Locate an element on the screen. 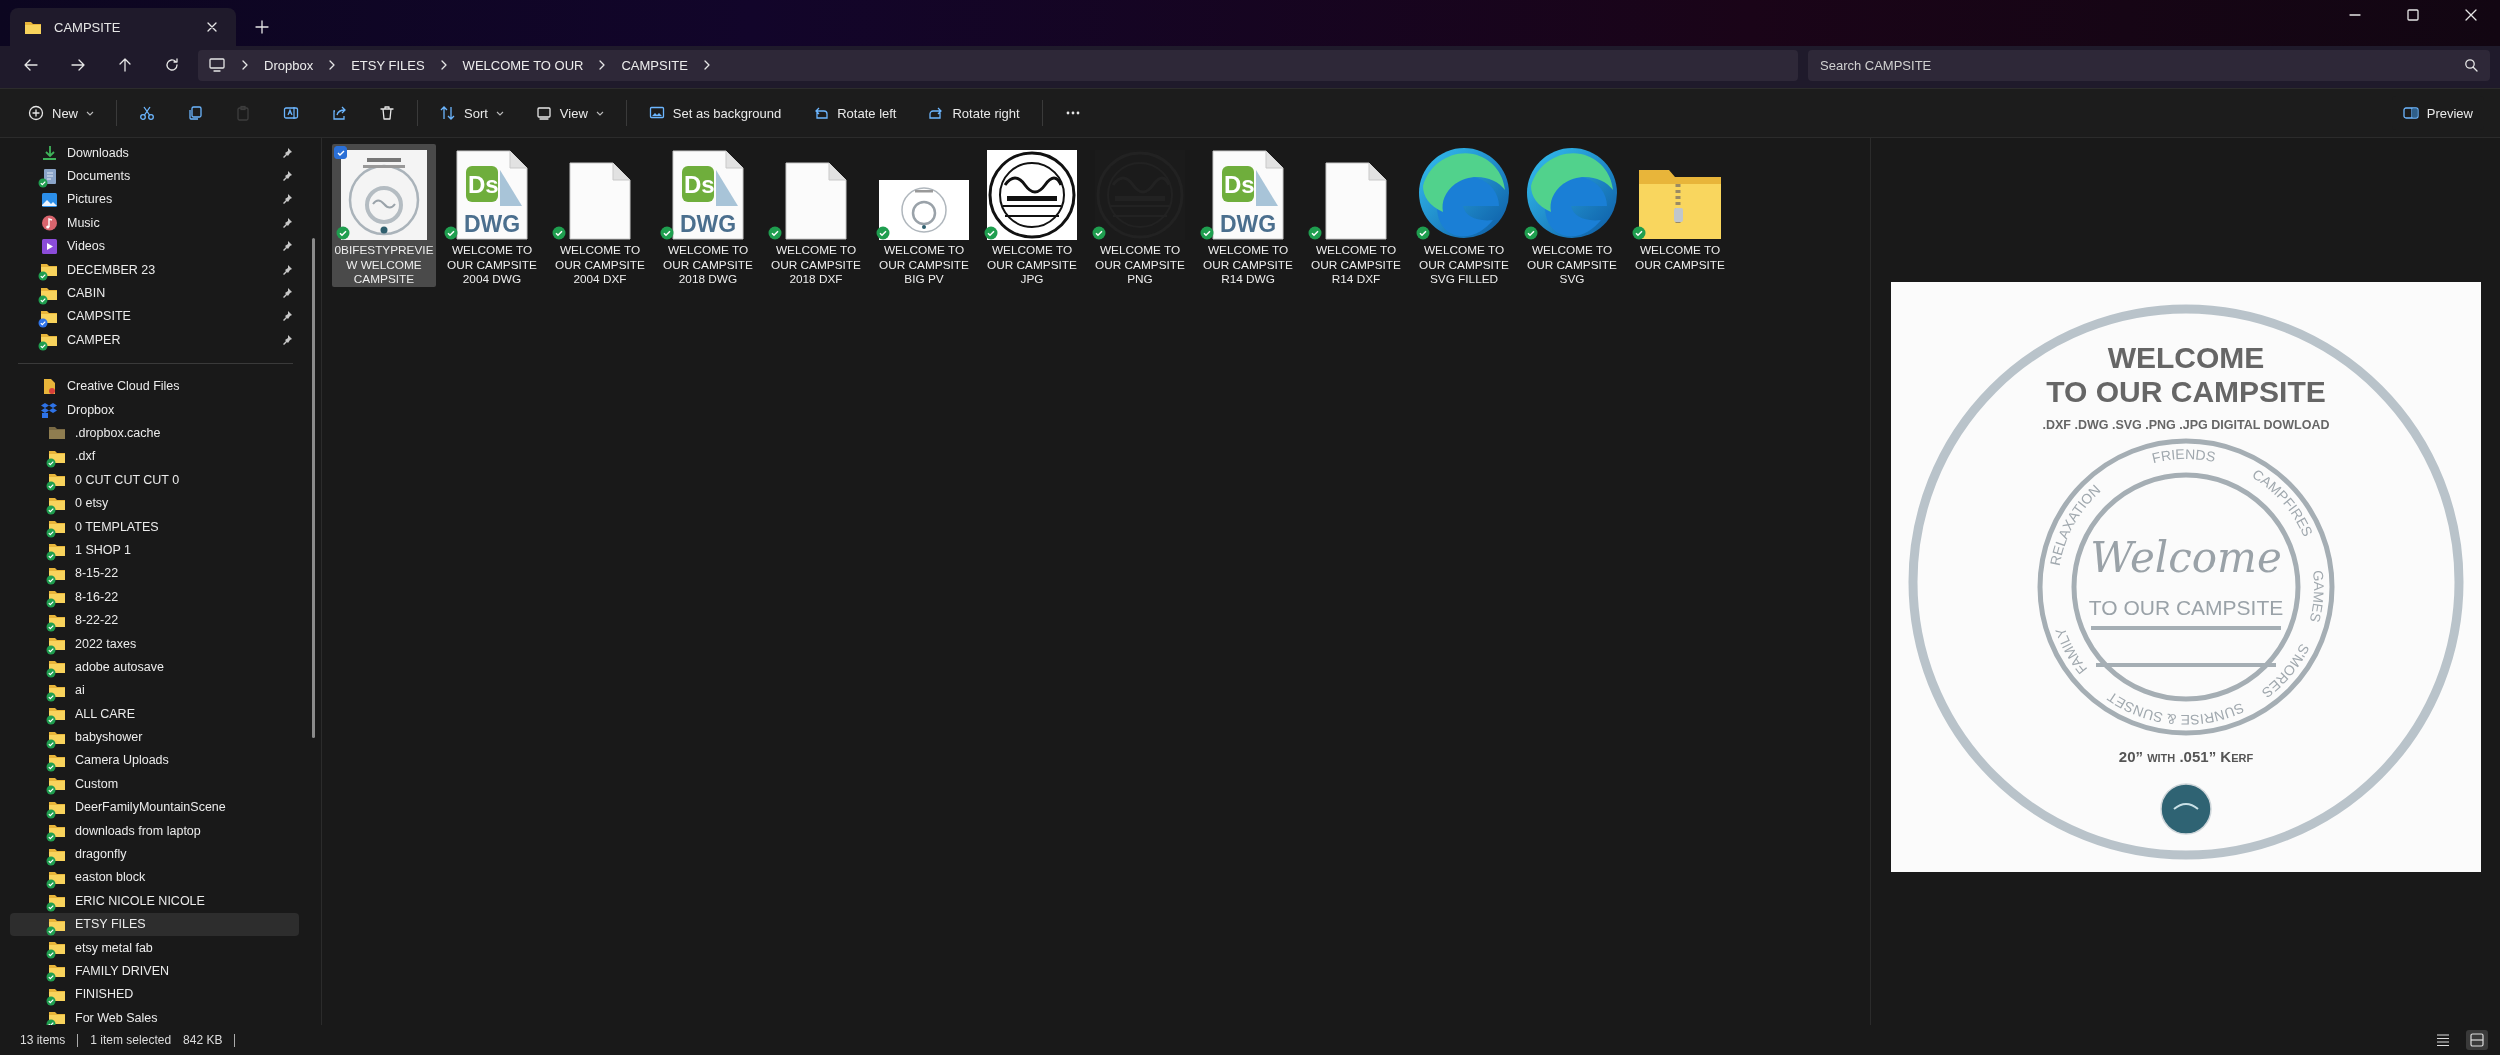  details-view-icon is located at coordinates (2443, 1040).